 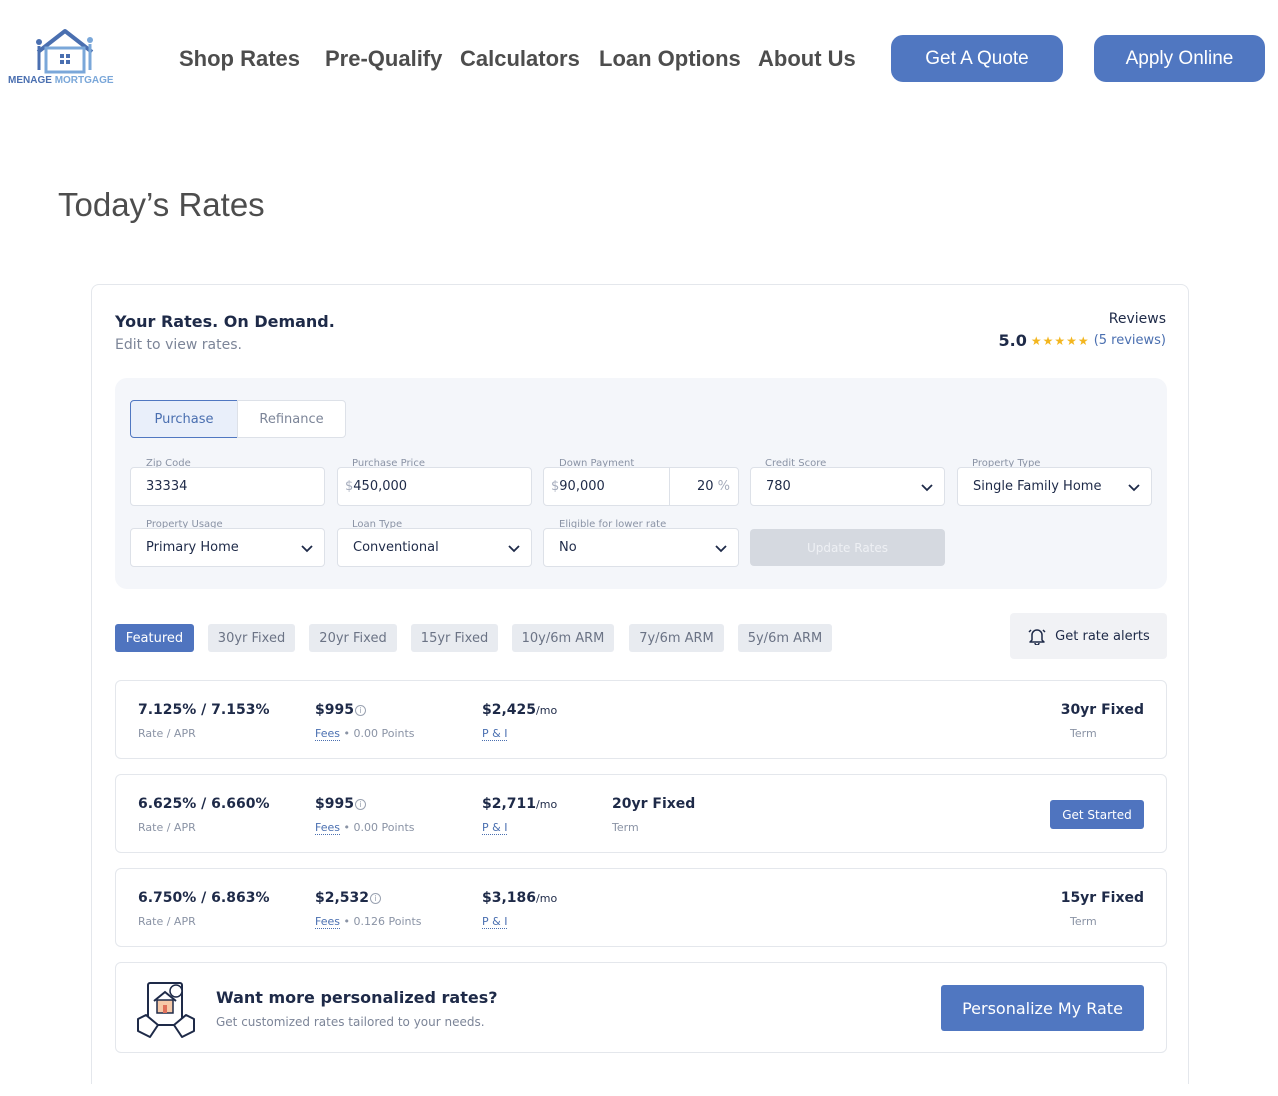 I want to click on promo-title: Want more personalized rates?, so click(x=357, y=997).